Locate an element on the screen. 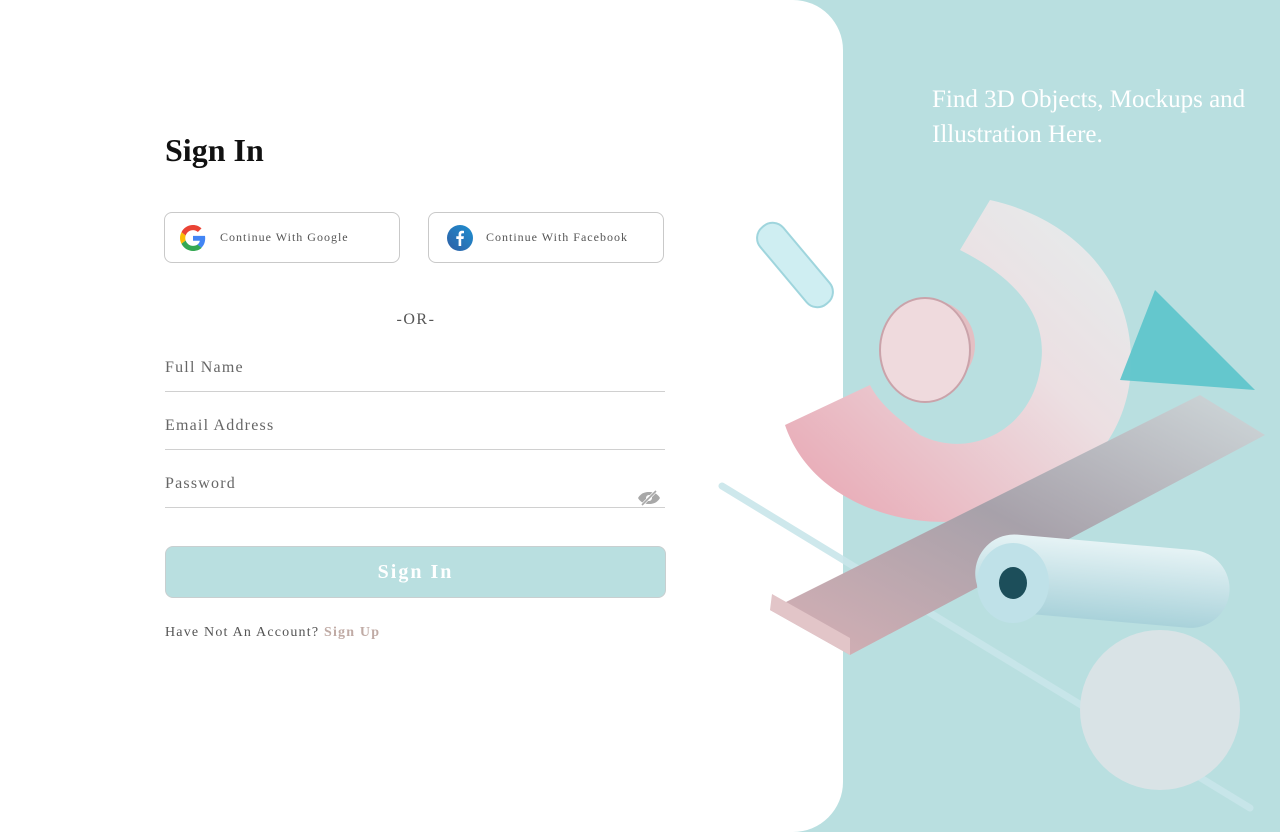 The height and width of the screenshot is (832, 1280). eye-slash-icon is located at coordinates (649, 498).